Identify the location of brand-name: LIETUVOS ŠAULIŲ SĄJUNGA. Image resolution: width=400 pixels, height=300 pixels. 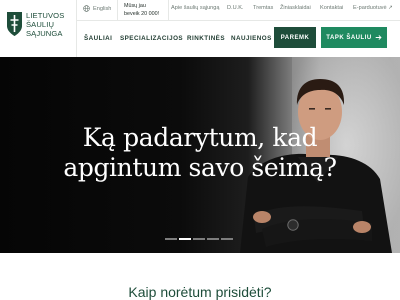
(45, 25).